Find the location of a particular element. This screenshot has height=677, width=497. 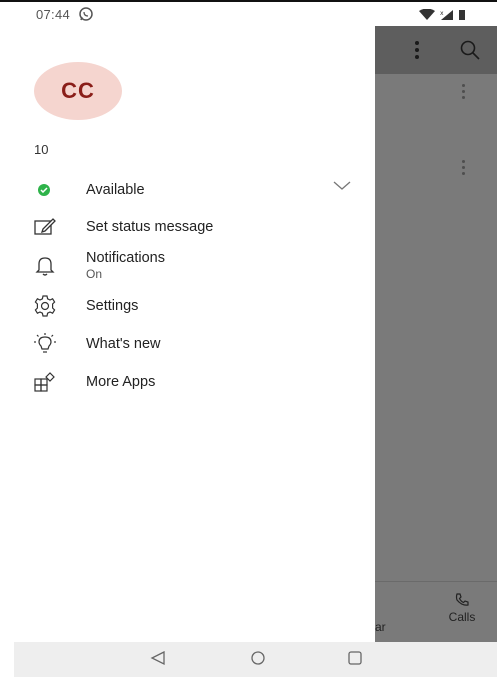

search-icon is located at coordinates (470, 50).